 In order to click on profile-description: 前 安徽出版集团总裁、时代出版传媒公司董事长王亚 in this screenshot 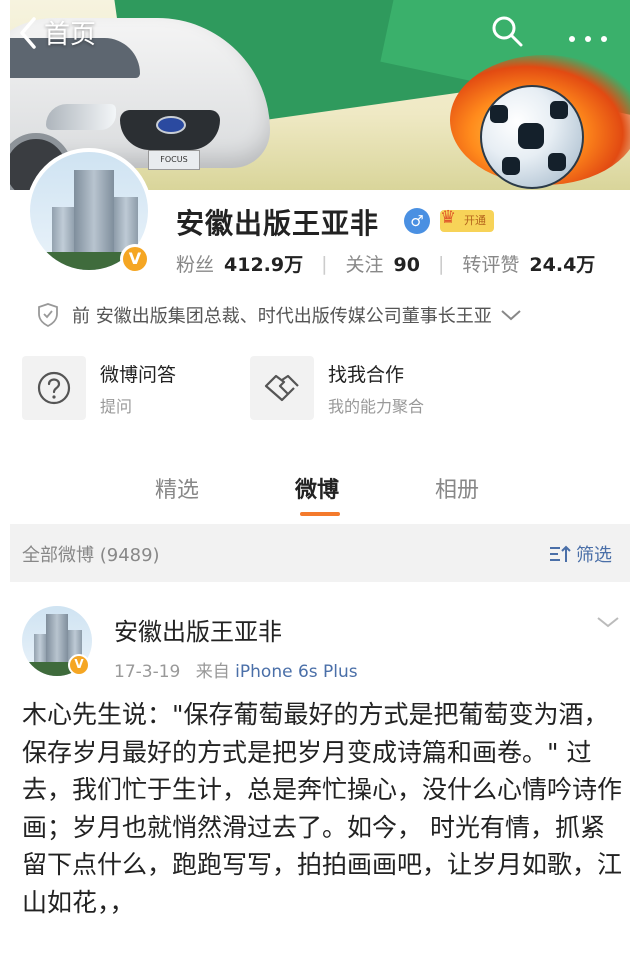, I will do `click(279, 315)`.